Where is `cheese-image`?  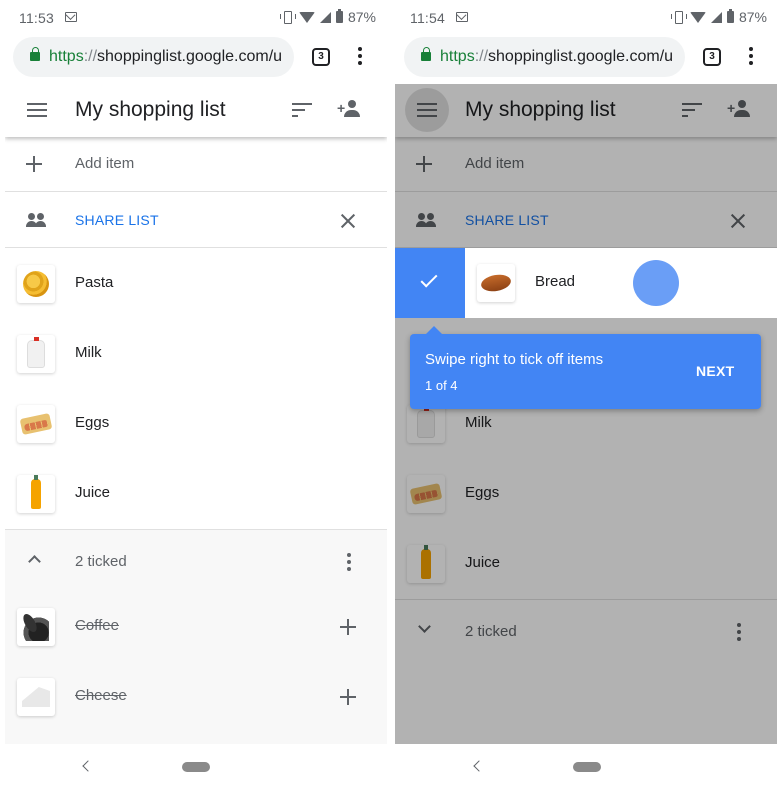 cheese-image is located at coordinates (36, 697).